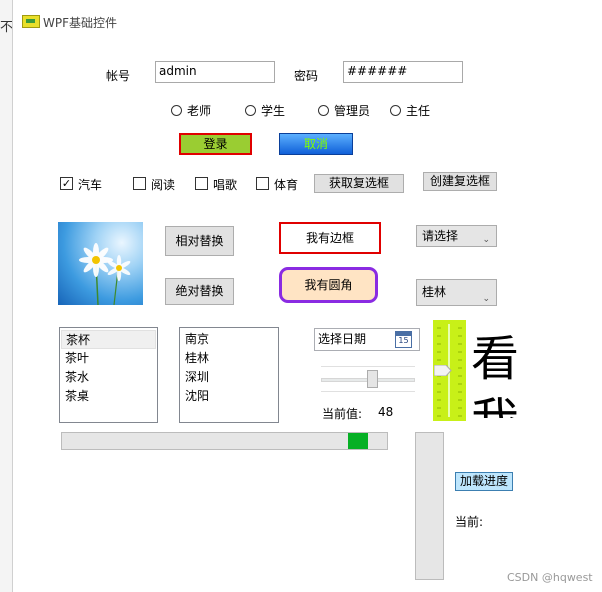  What do you see at coordinates (460, 181) in the screenshot?
I see `create-checkboxes-button: 创建复选框` at bounding box center [460, 181].